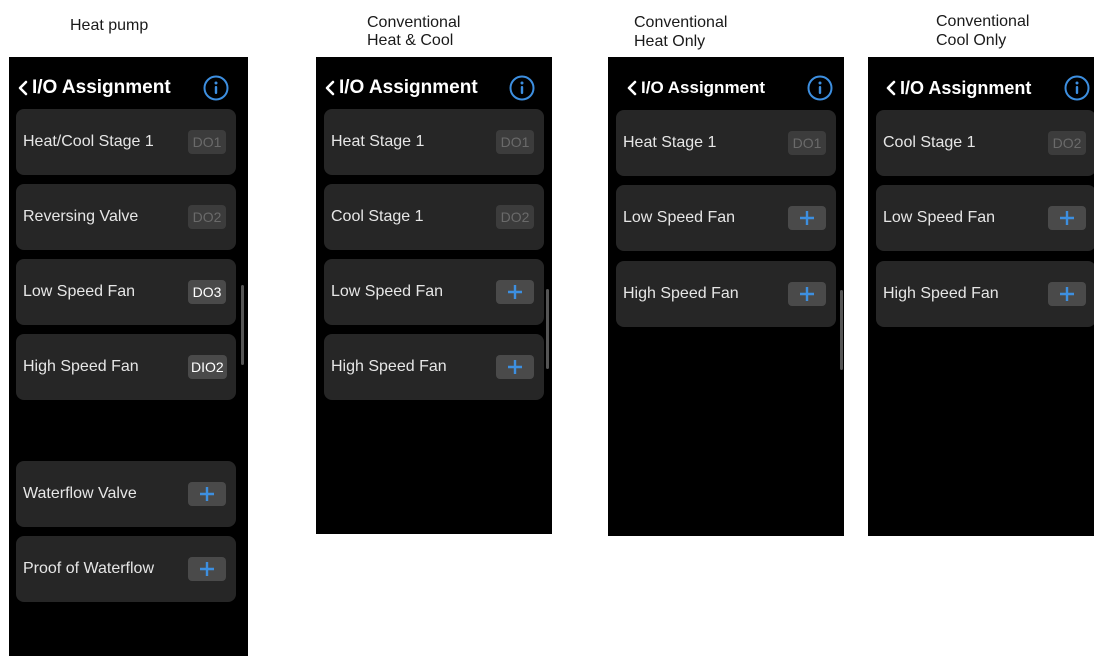 The image size is (1094, 656). Describe the element at coordinates (88, 141) in the screenshot. I see `io-item-label: Heat/Cool Stage 1` at that location.